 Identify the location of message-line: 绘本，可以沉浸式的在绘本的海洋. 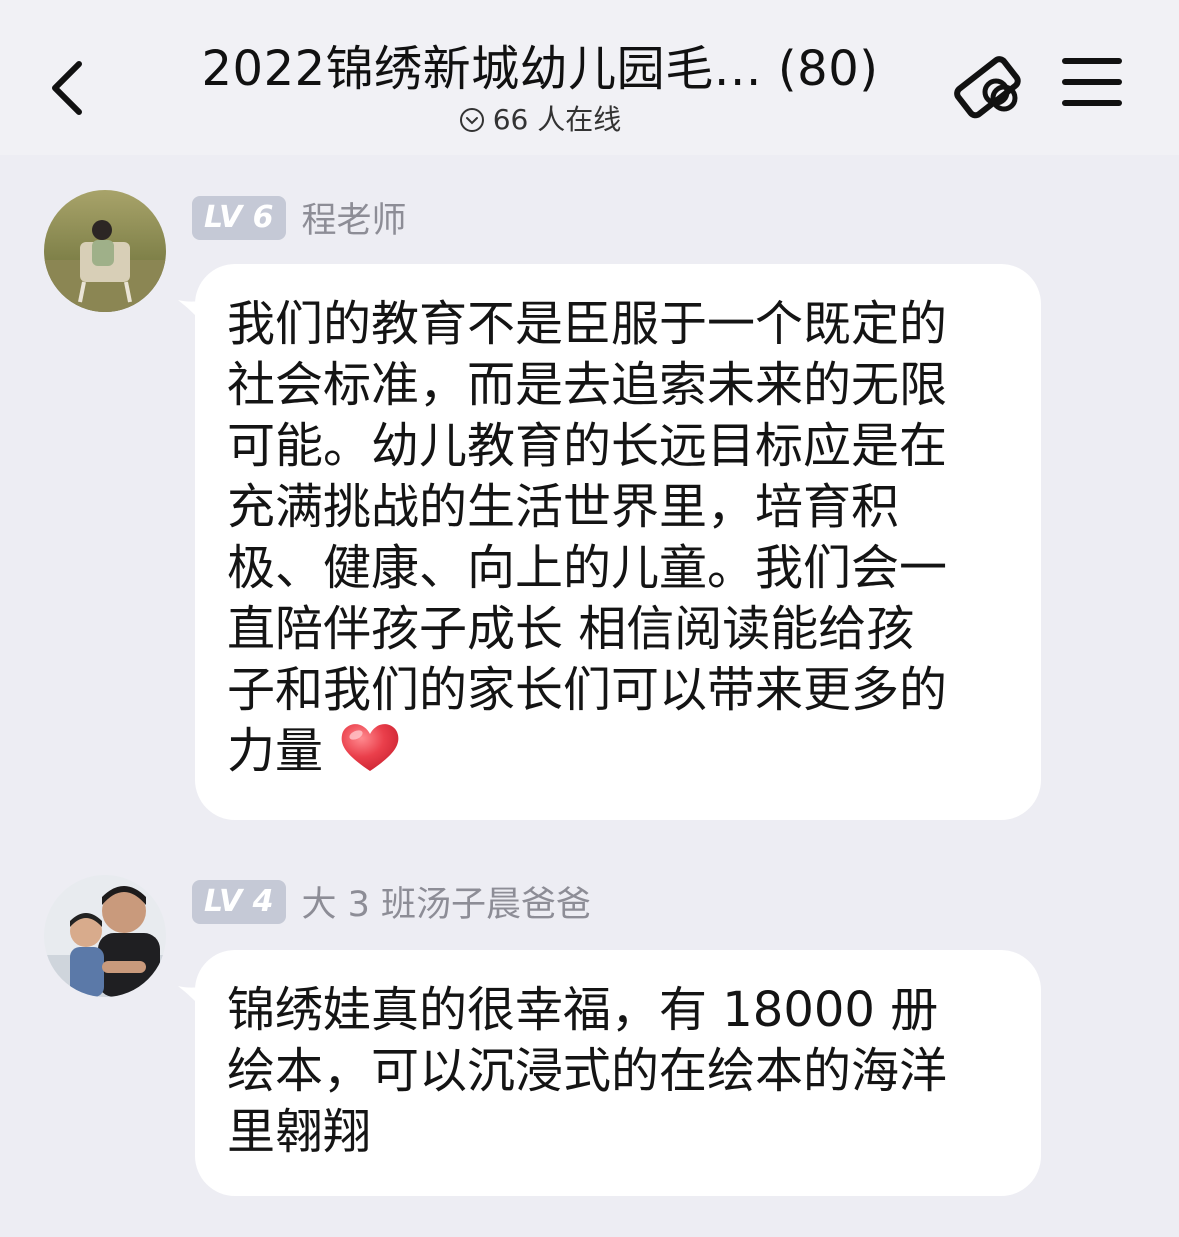
(587, 1071).